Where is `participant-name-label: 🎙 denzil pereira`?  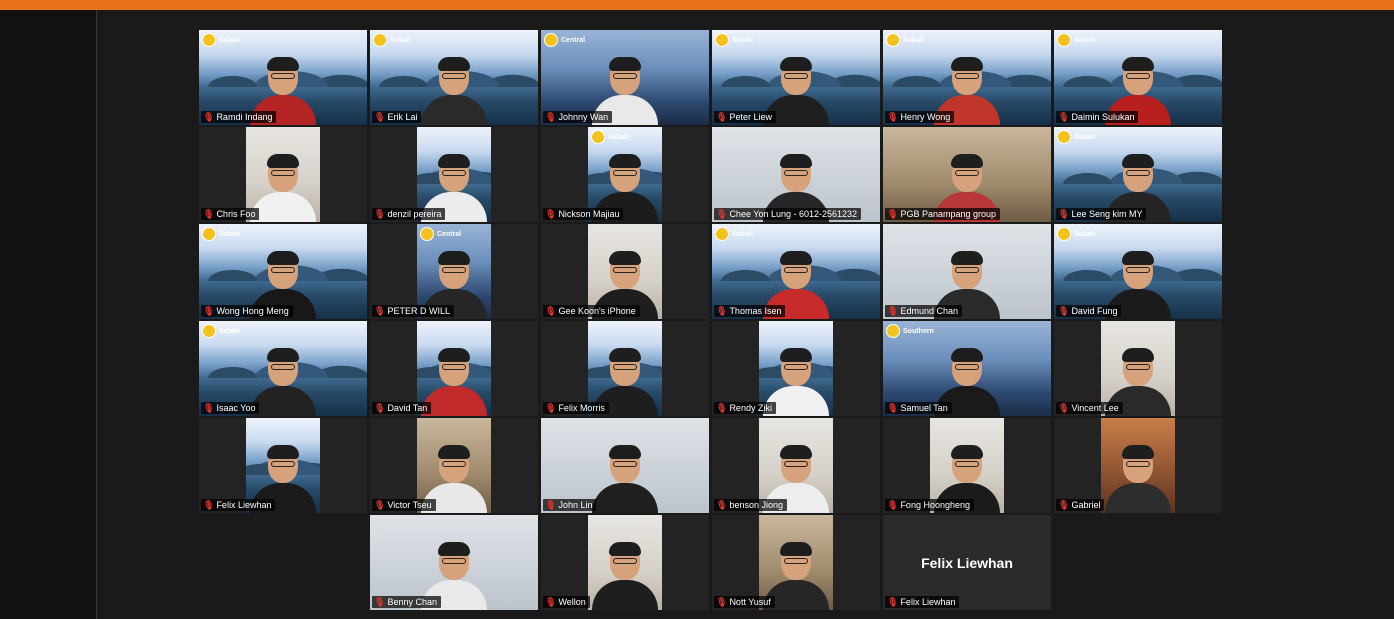
participant-name-label: 🎙 denzil pereira is located at coordinates (409, 214).